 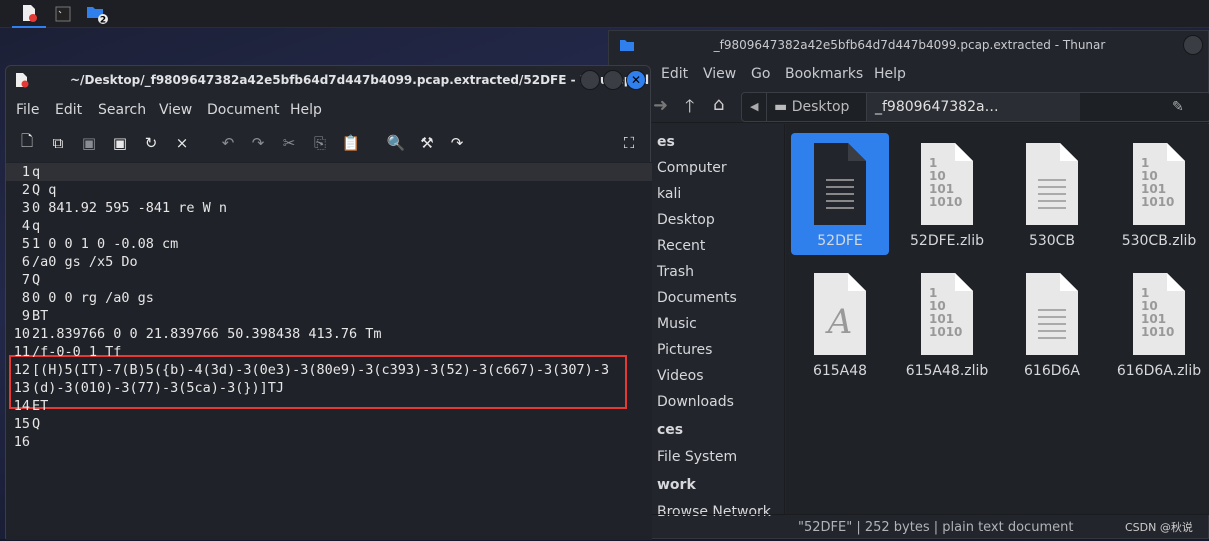 What do you see at coordinates (228, 143) in the screenshot?
I see `undo-icon: ↶` at bounding box center [228, 143].